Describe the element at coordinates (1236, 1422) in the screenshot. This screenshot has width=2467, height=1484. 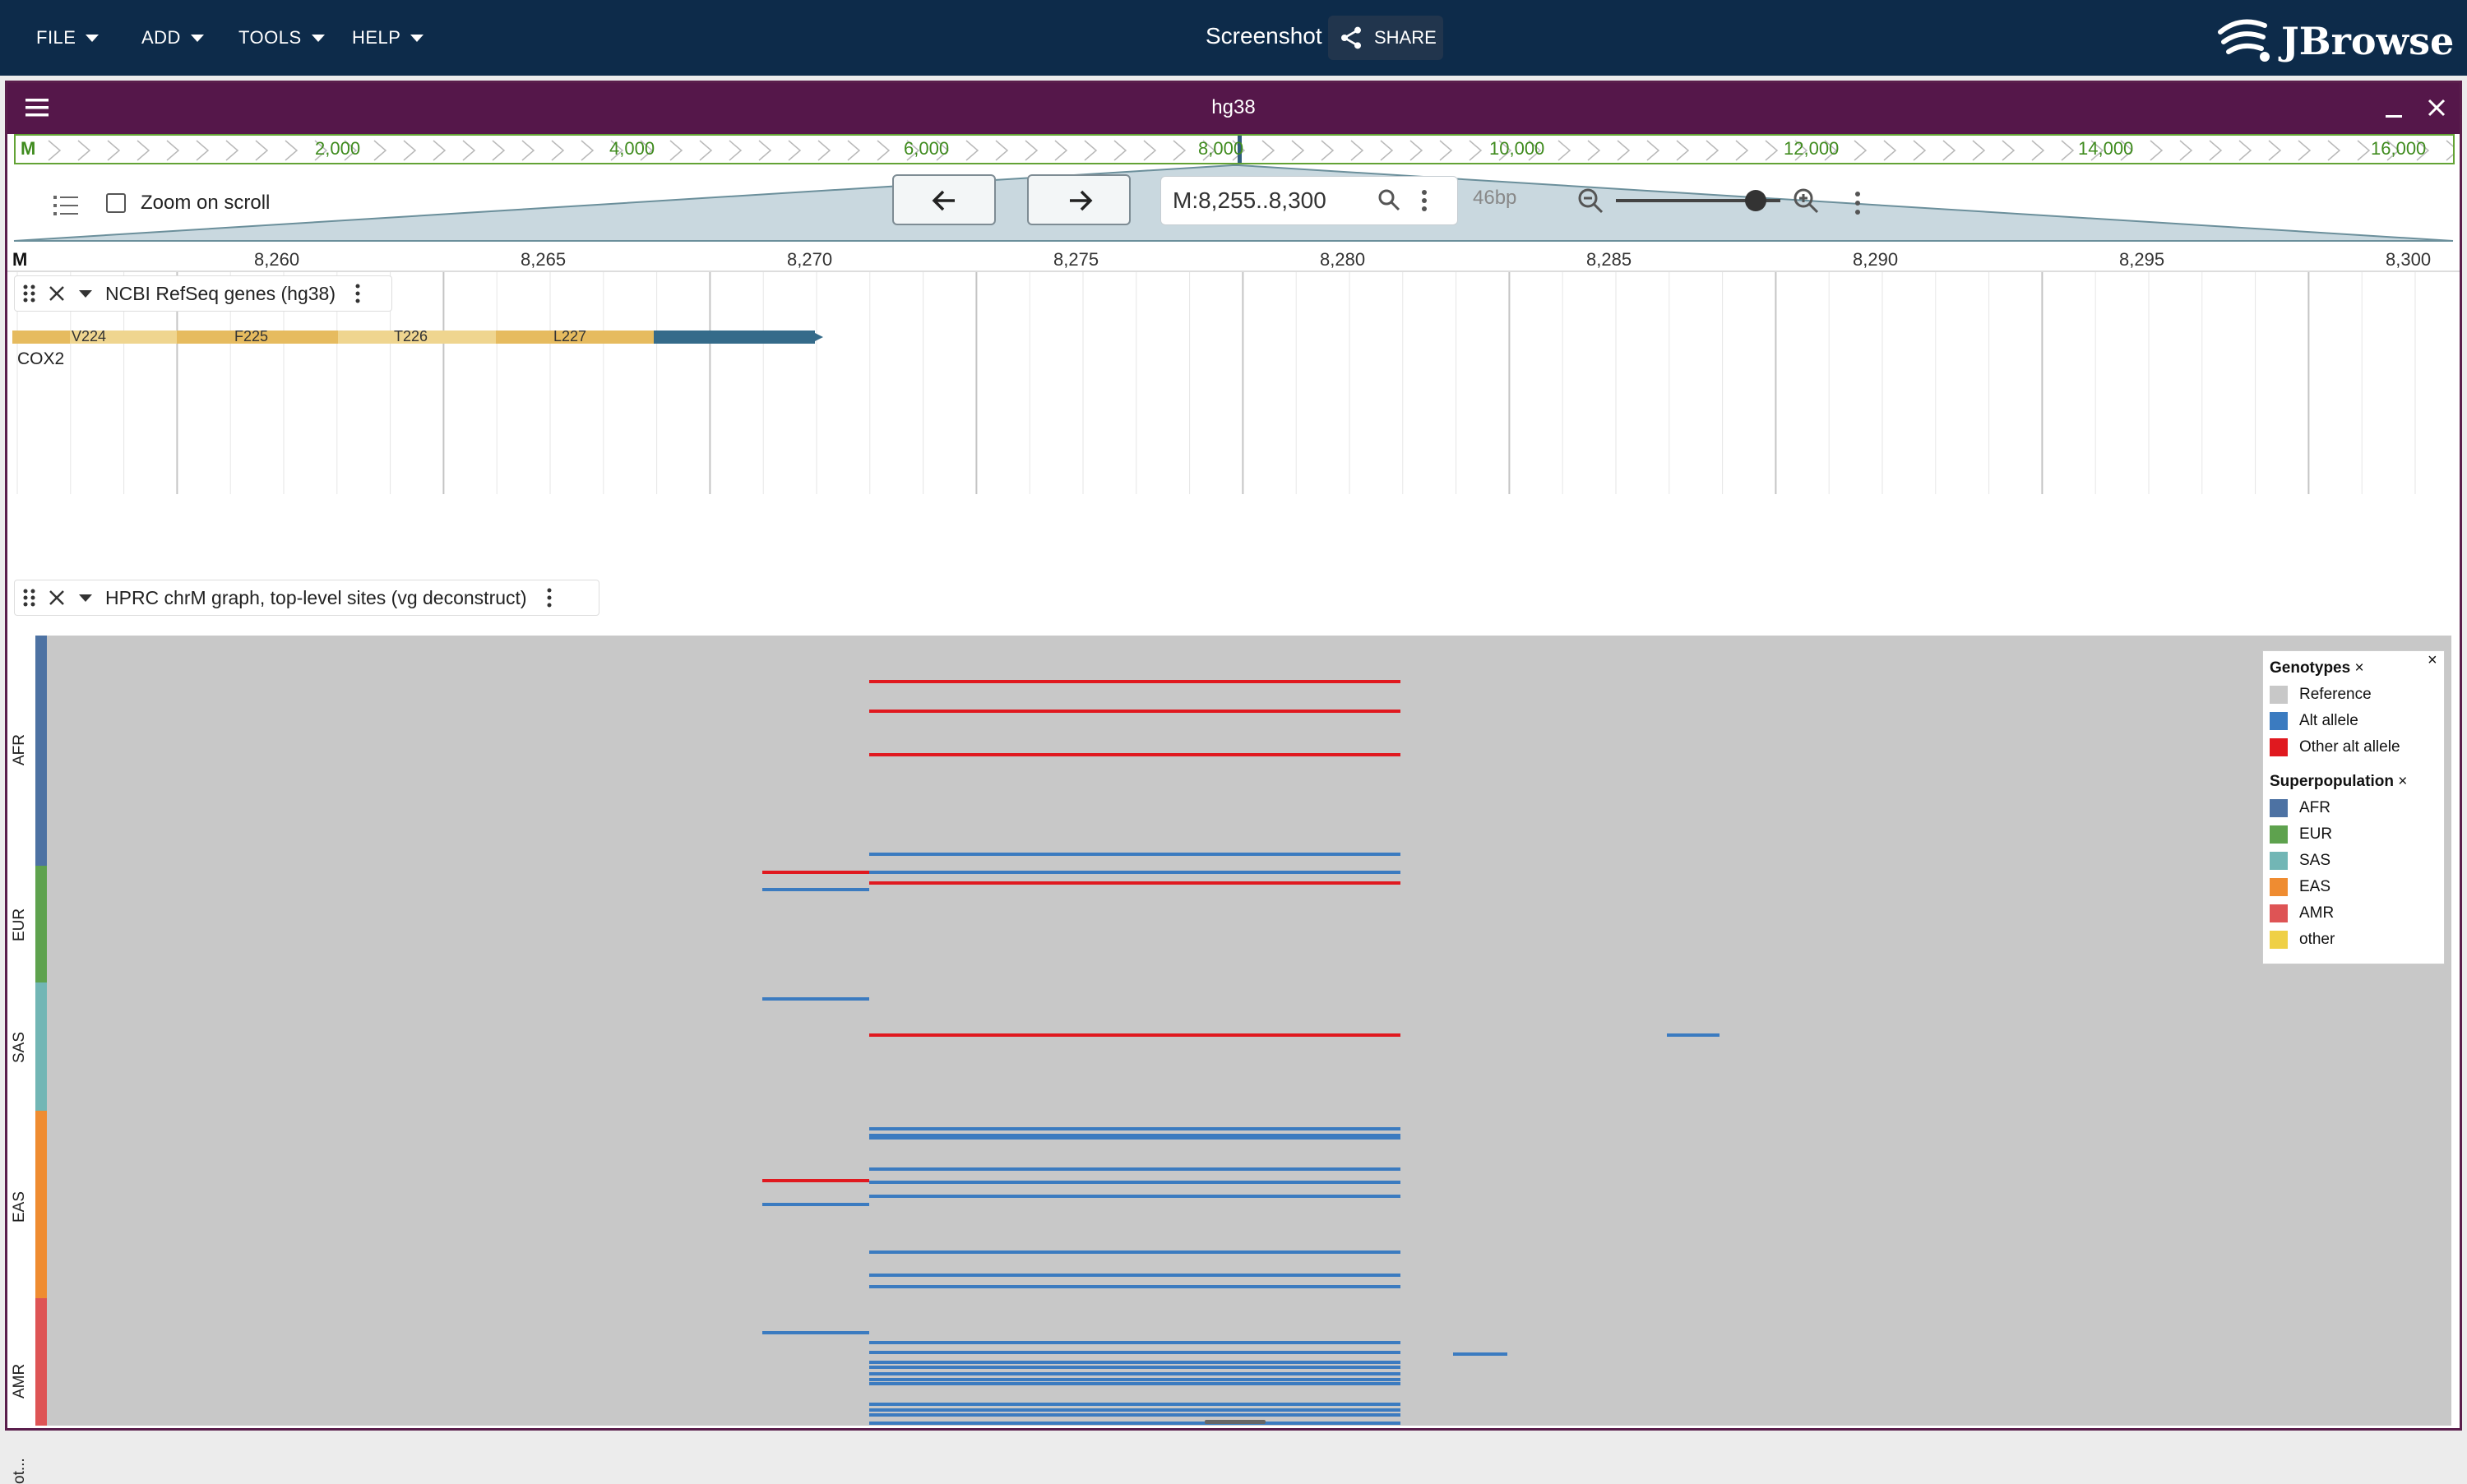
I see `view-resize-handle` at that location.